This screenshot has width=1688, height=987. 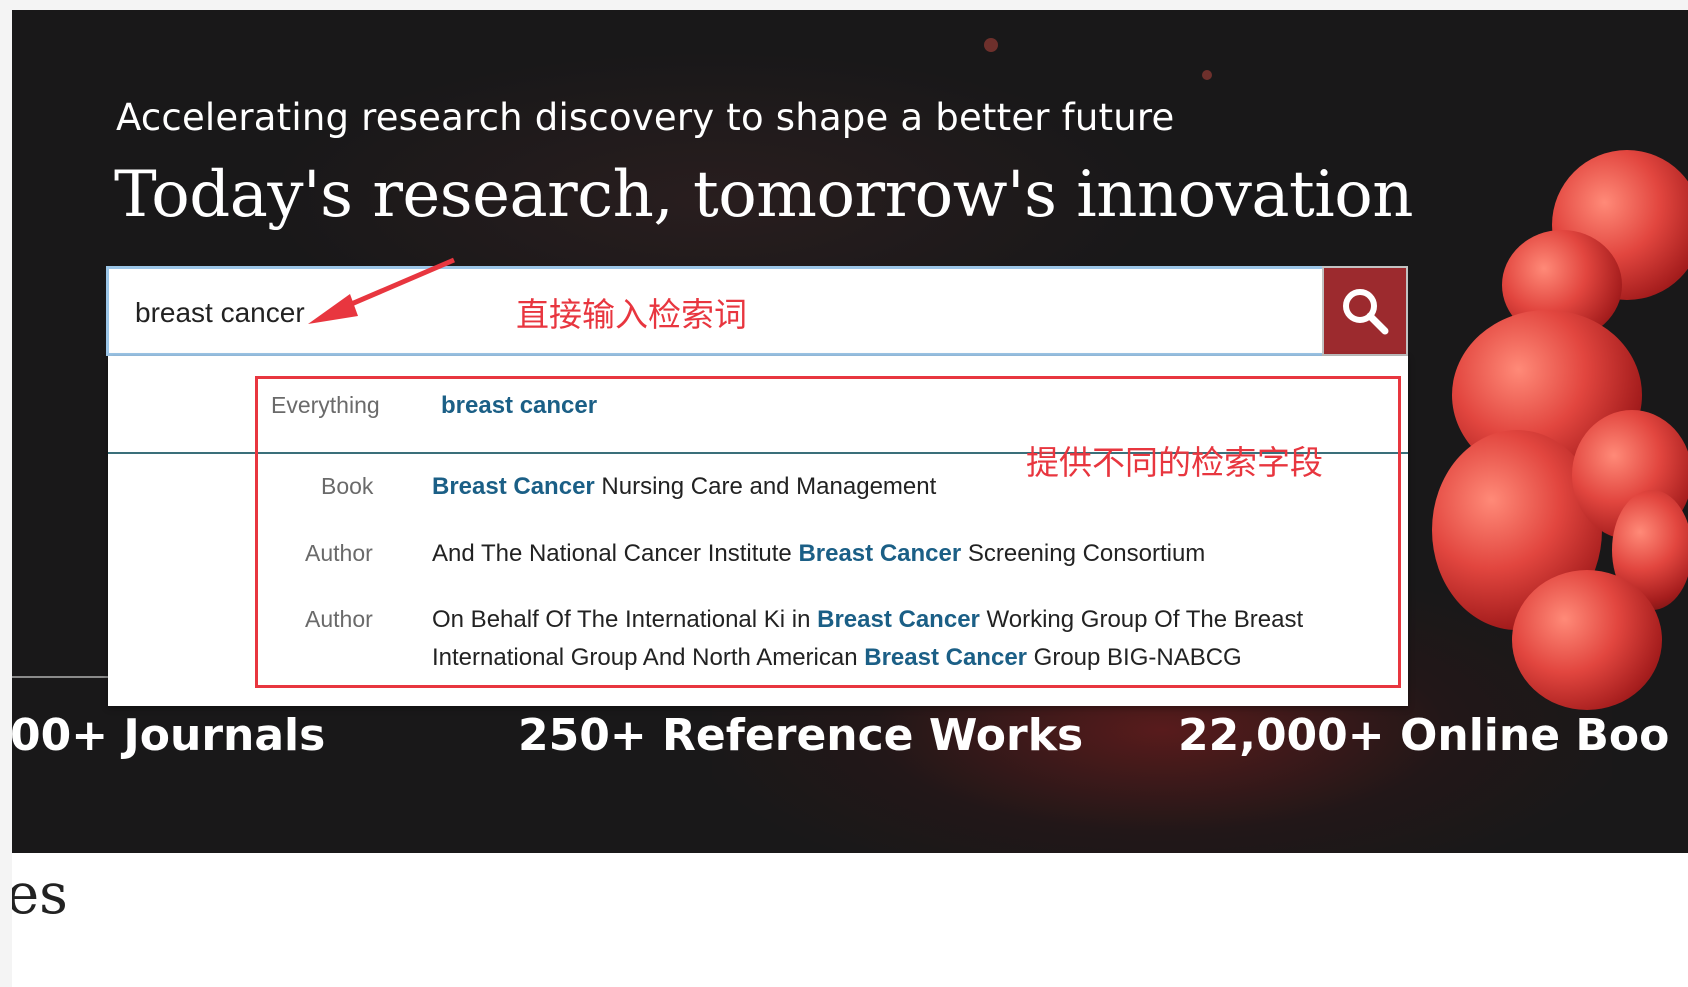 What do you see at coordinates (1587, 640) in the screenshot?
I see `cell-image-blob` at bounding box center [1587, 640].